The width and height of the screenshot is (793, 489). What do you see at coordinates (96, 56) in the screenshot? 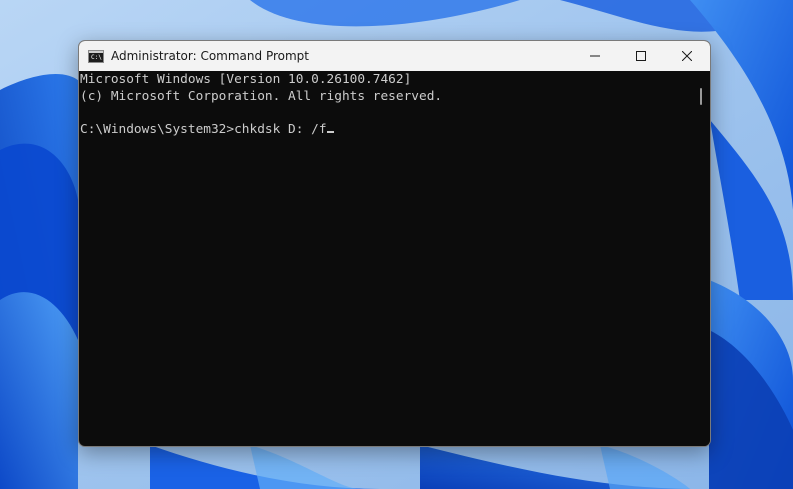
I see `cmd-app-icon: C:\` at bounding box center [96, 56].